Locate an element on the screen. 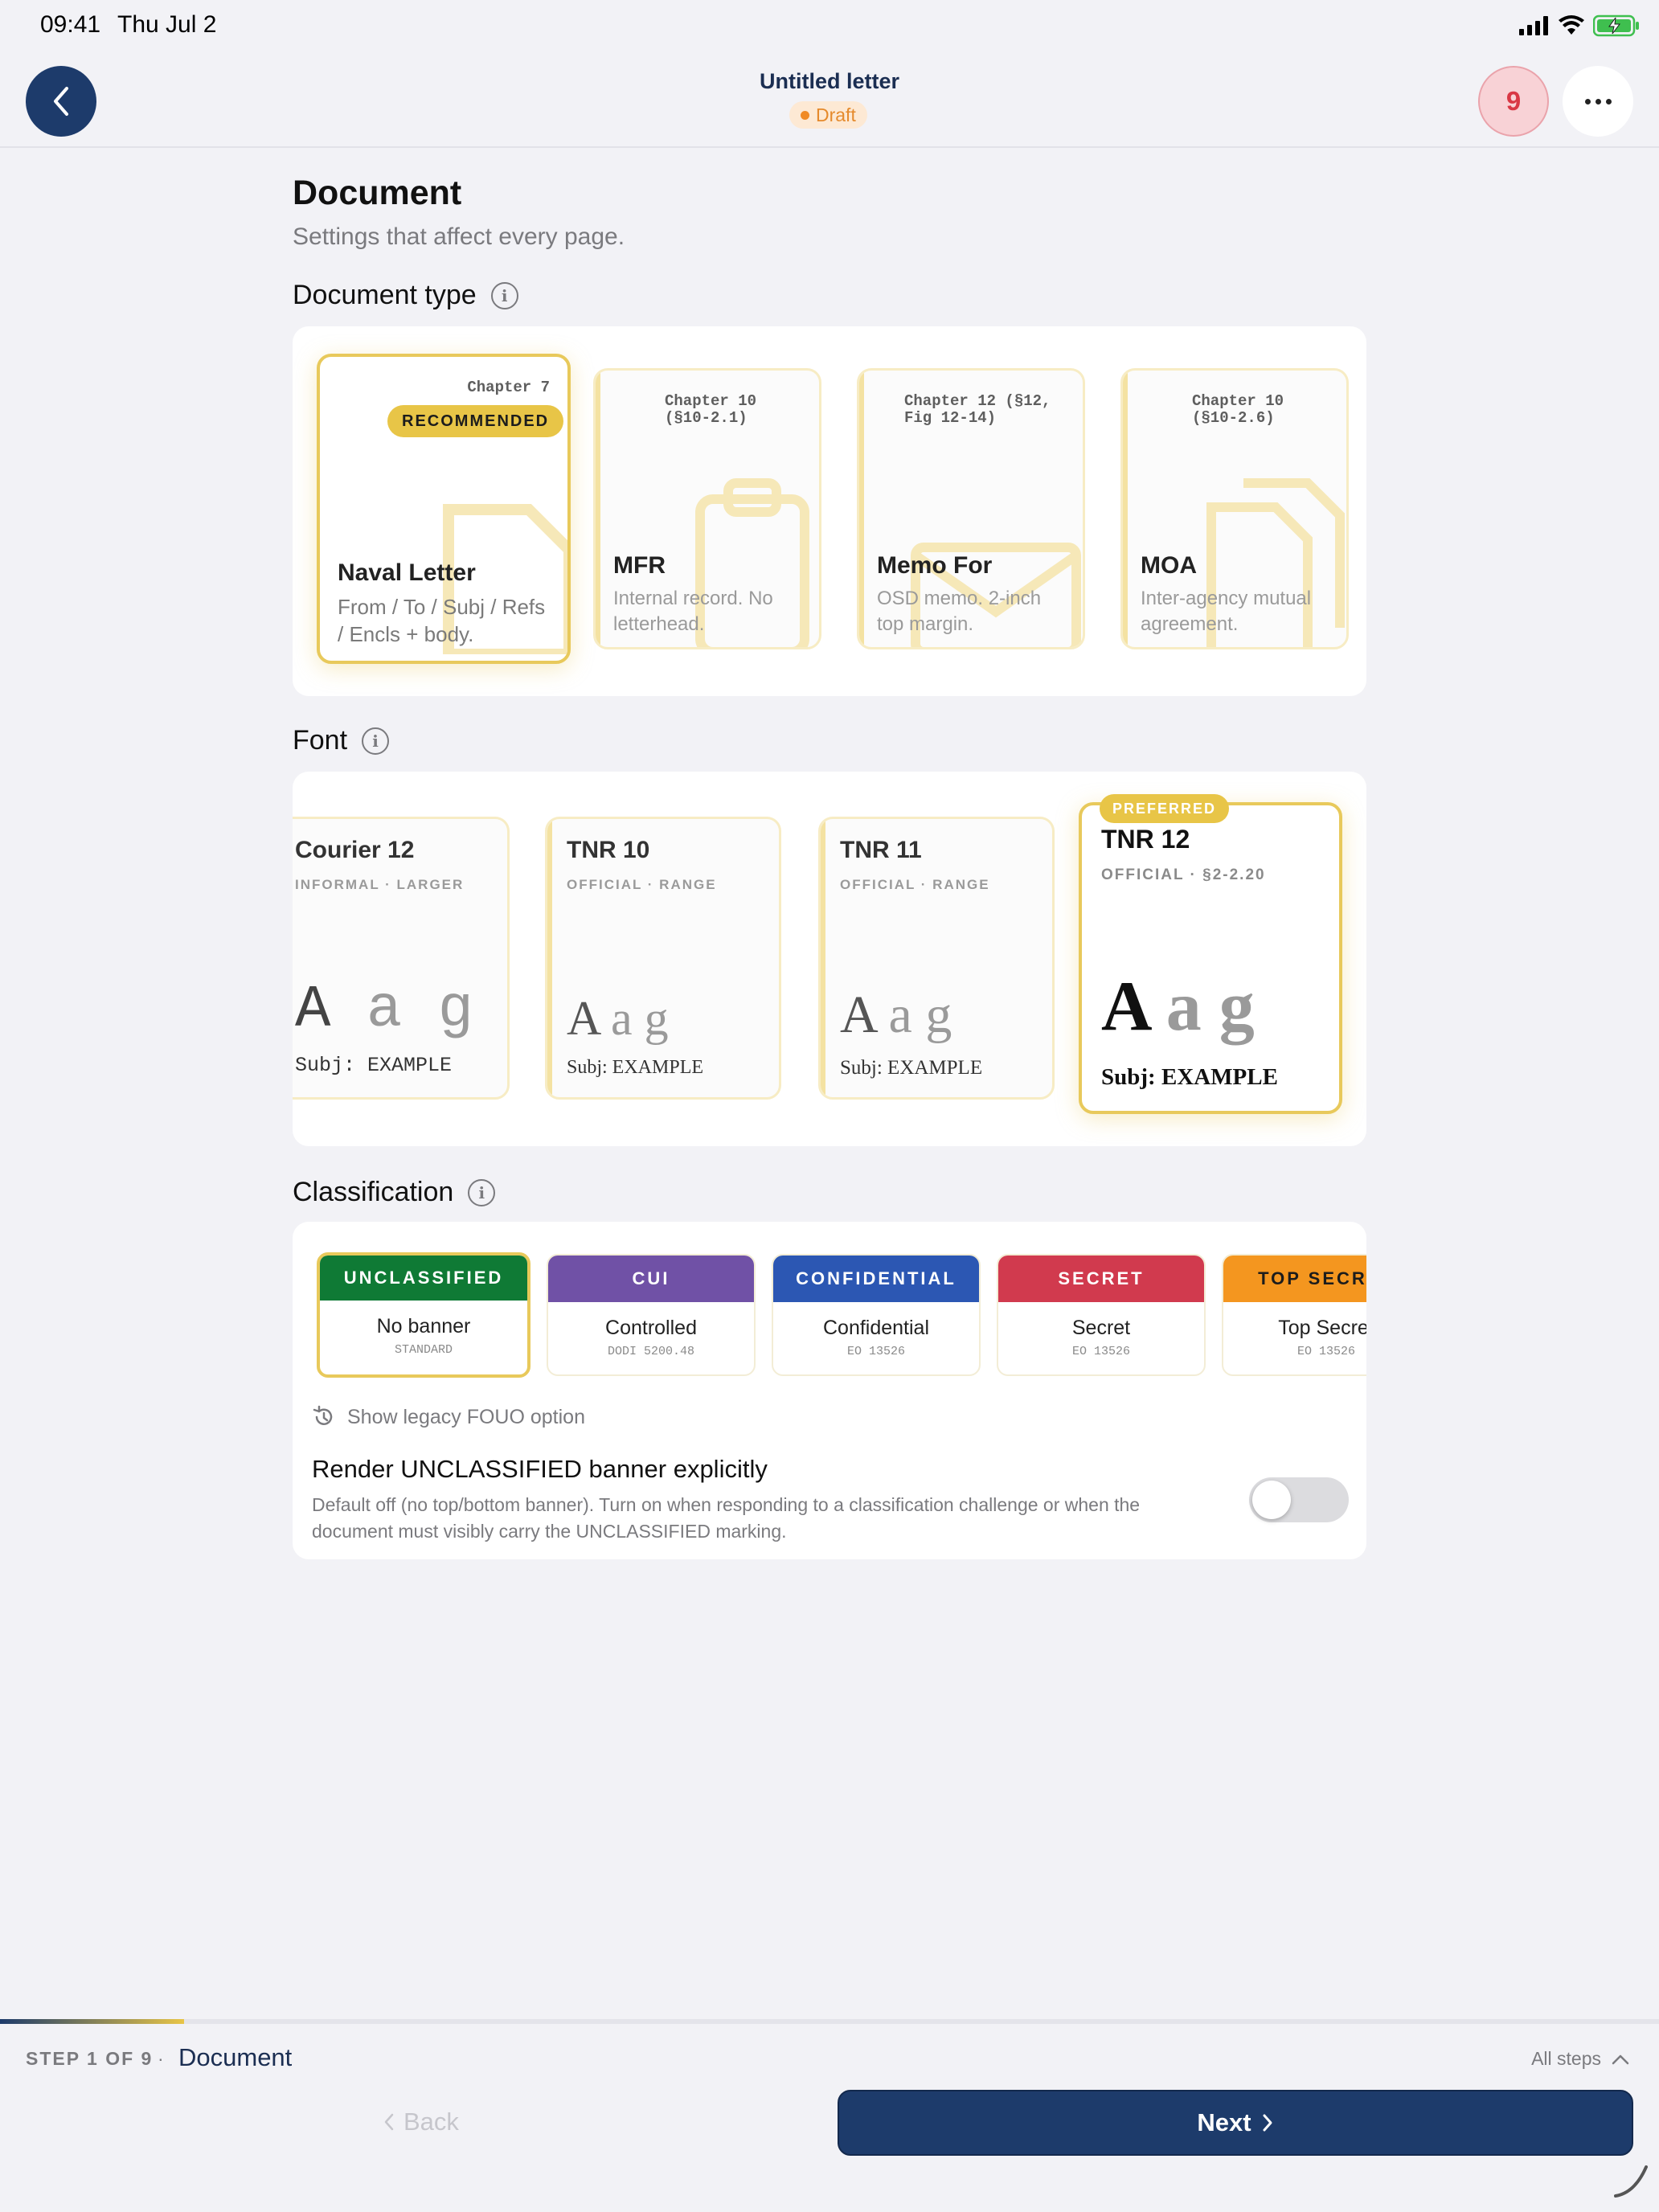 Image resolution: width=1659 pixels, height=2212 pixels. all-steps-button: All steps is located at coordinates (1580, 2059).